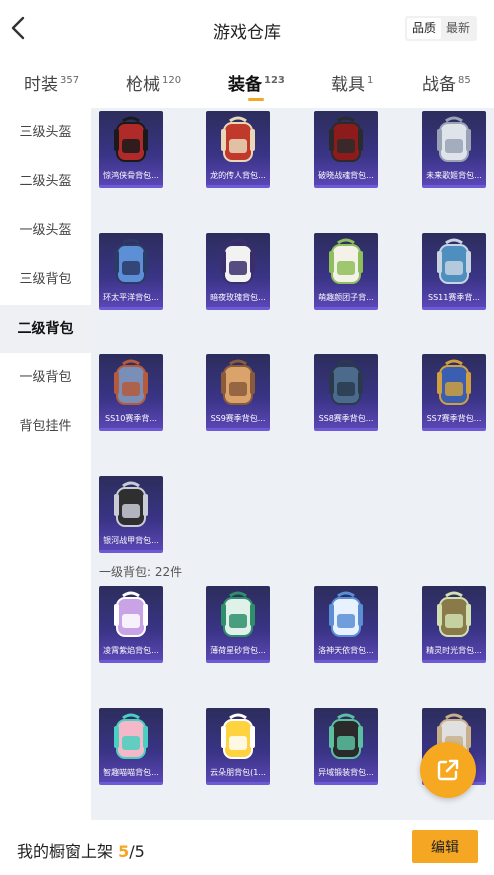 This screenshot has width=494, height=875. Describe the element at coordinates (65, 851) in the screenshot. I see `showcase-label: 我的橱窗上架` at that location.